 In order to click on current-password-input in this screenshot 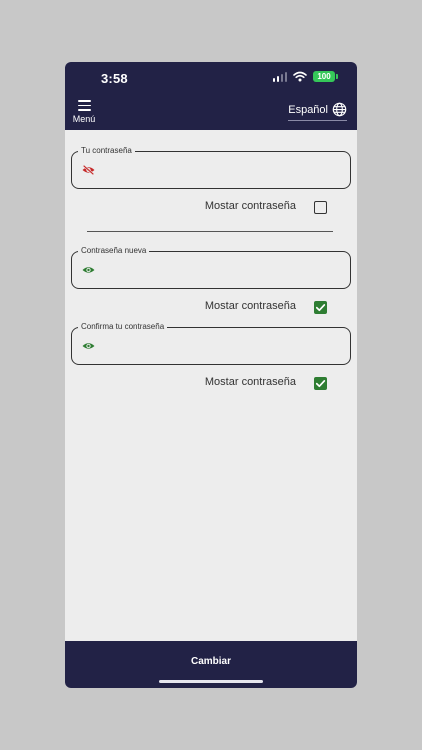, I will do `click(222, 170)`.